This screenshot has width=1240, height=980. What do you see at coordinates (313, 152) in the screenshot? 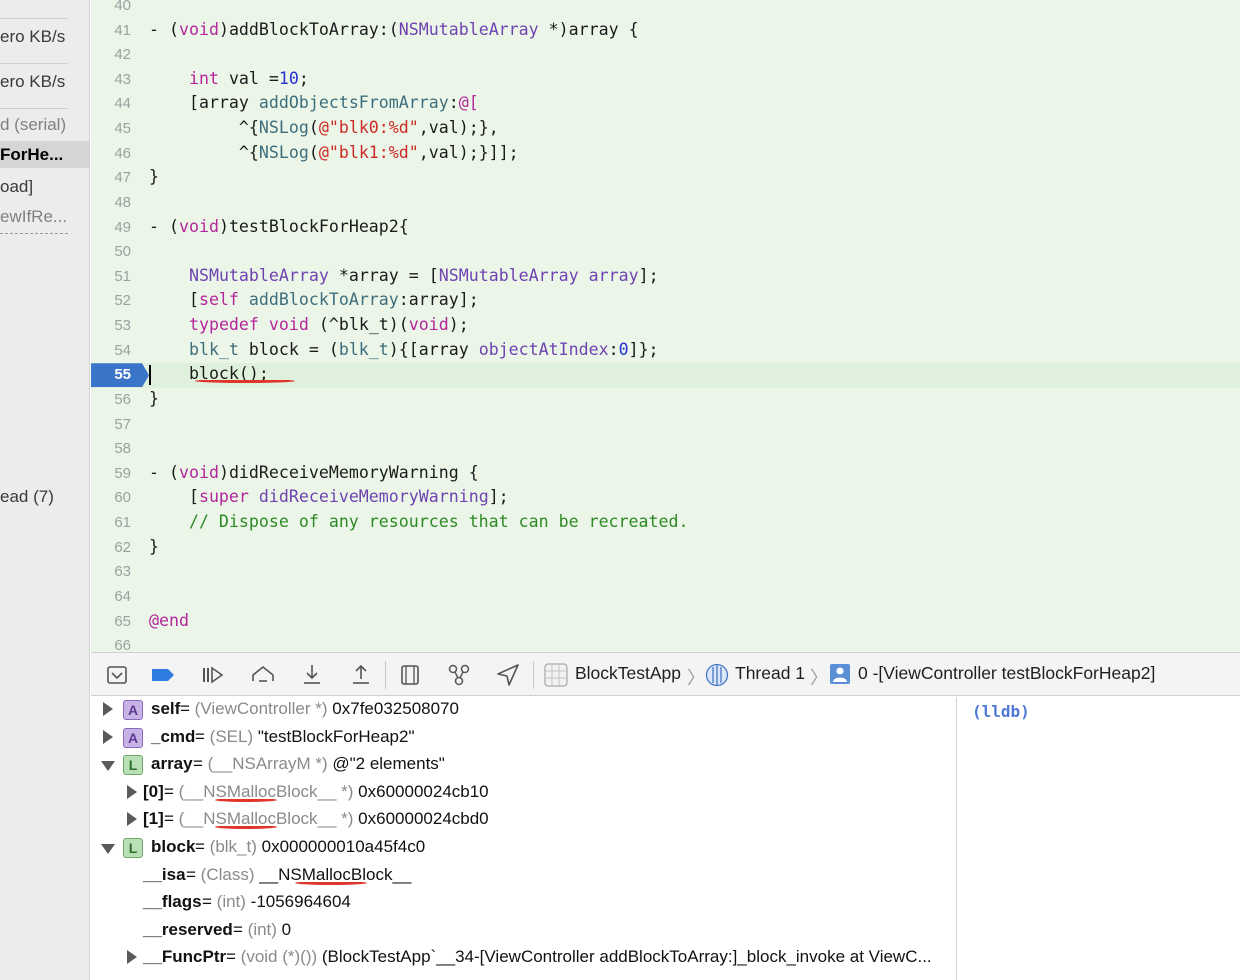
I see `code-token: (` at bounding box center [313, 152].